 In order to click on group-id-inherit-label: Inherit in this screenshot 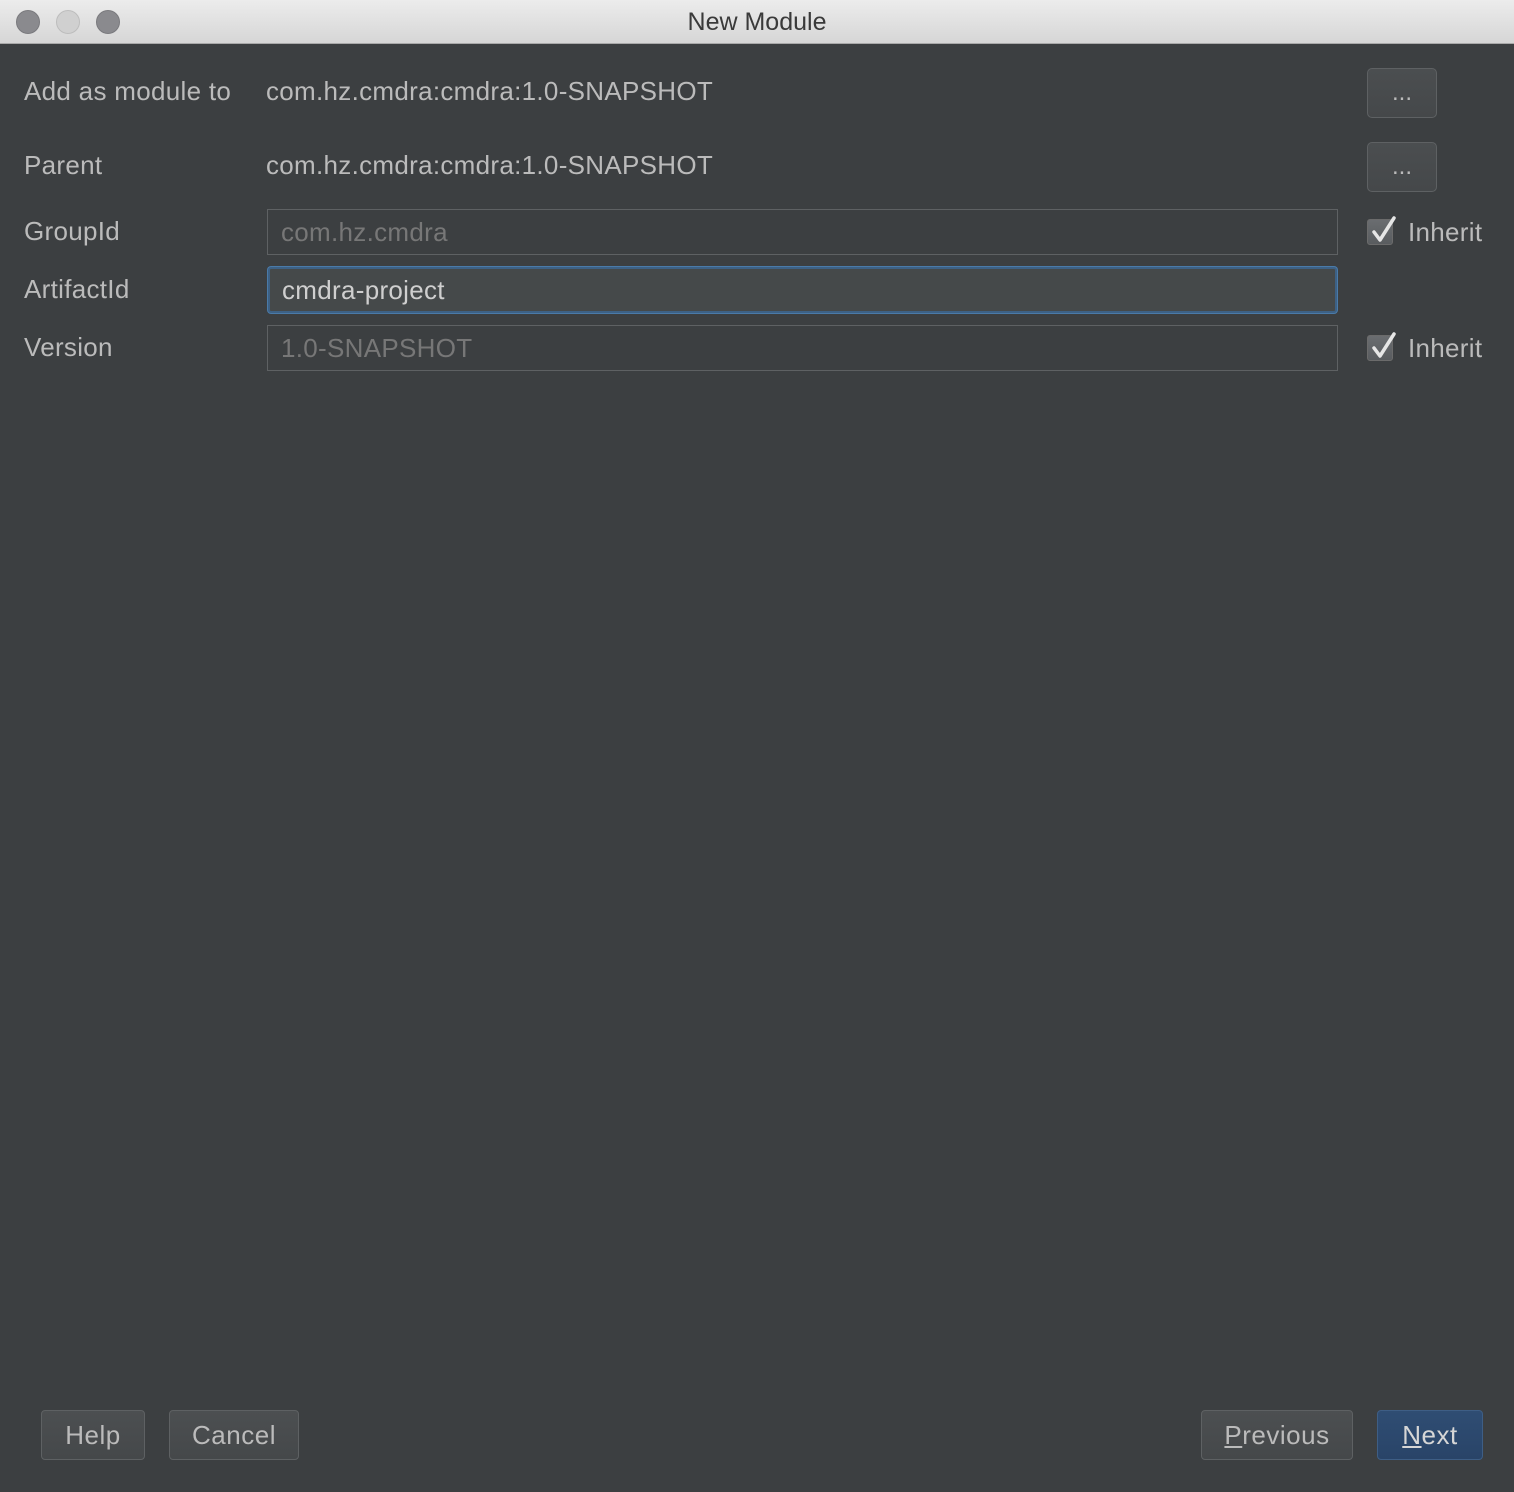, I will do `click(1445, 231)`.